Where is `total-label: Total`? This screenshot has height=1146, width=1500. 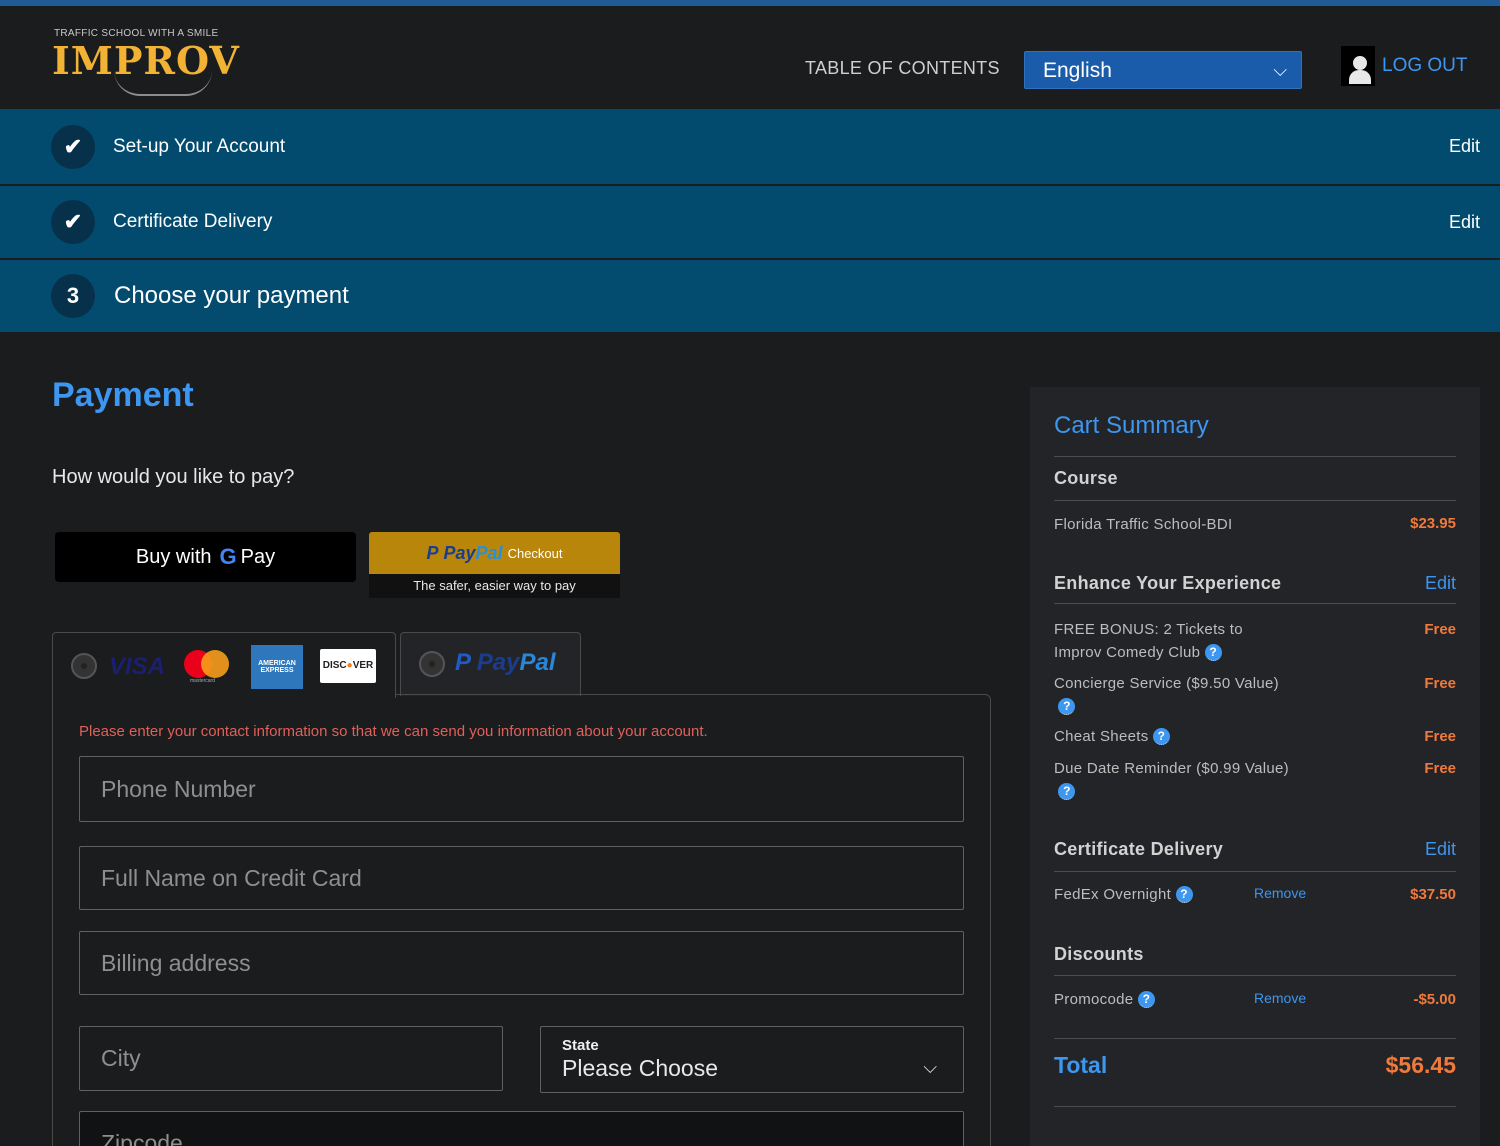 total-label: Total is located at coordinates (1081, 1065).